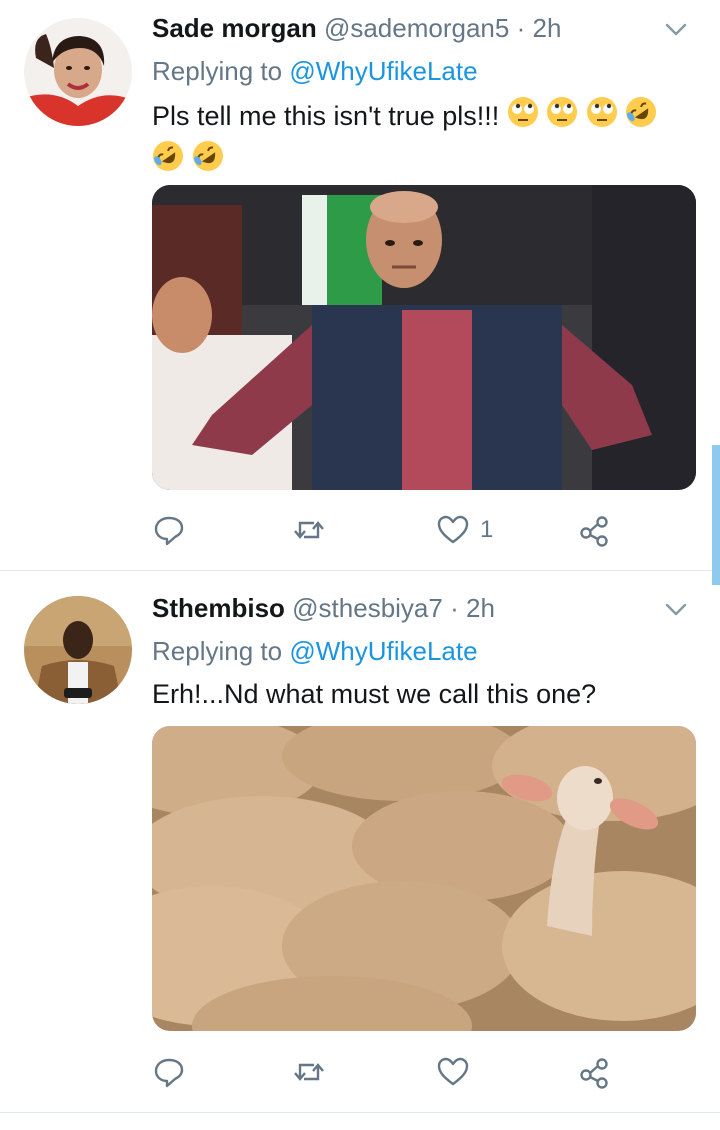  What do you see at coordinates (387, 1072) in the screenshot?
I see `tweet-actions` at bounding box center [387, 1072].